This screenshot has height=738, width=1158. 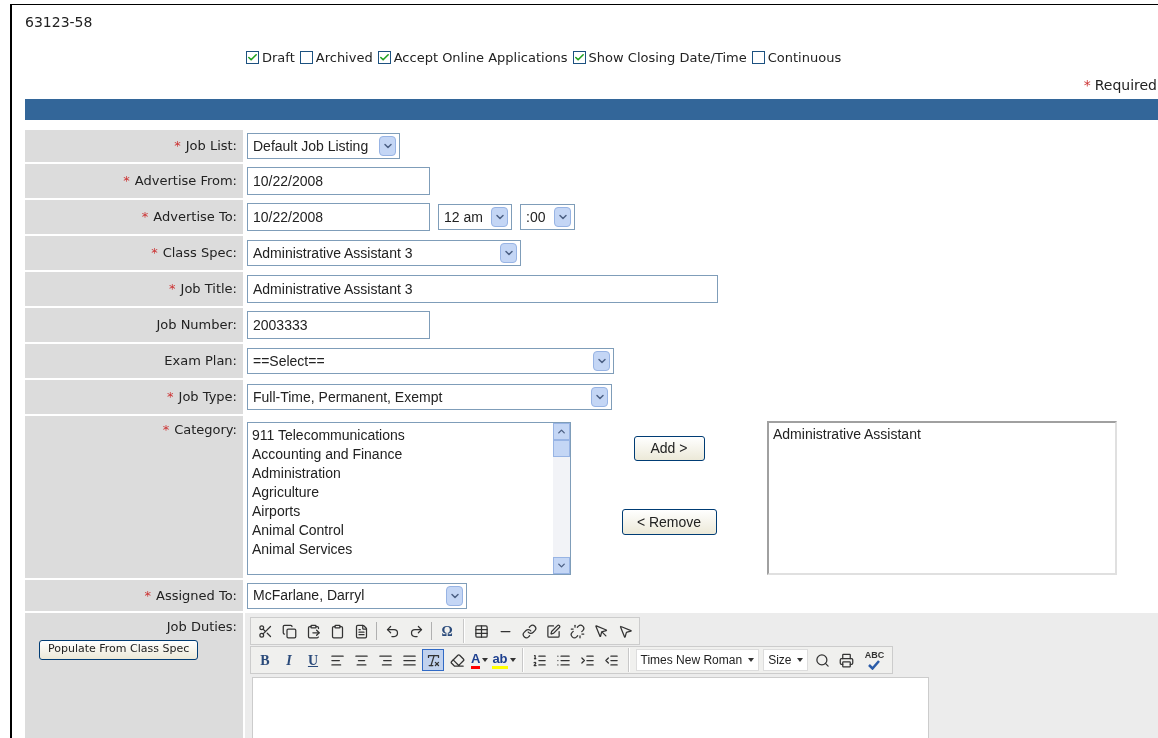 I want to click on checkbox-label: Archived, so click(x=344, y=58).